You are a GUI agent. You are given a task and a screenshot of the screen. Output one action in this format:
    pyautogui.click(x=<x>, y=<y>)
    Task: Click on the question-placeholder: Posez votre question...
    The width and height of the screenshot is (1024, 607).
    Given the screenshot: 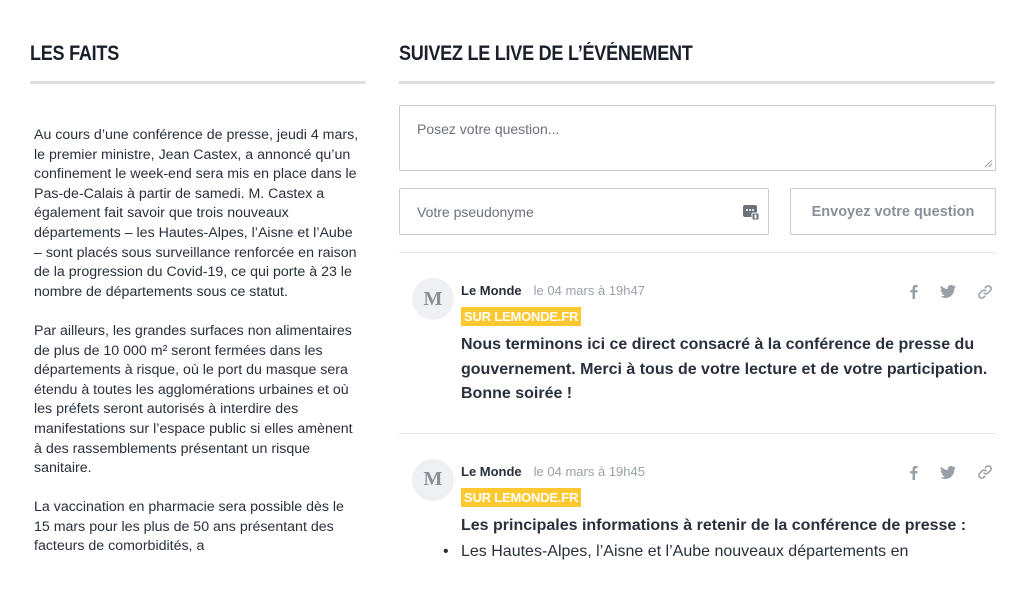 What is the action you would take?
    pyautogui.click(x=488, y=129)
    